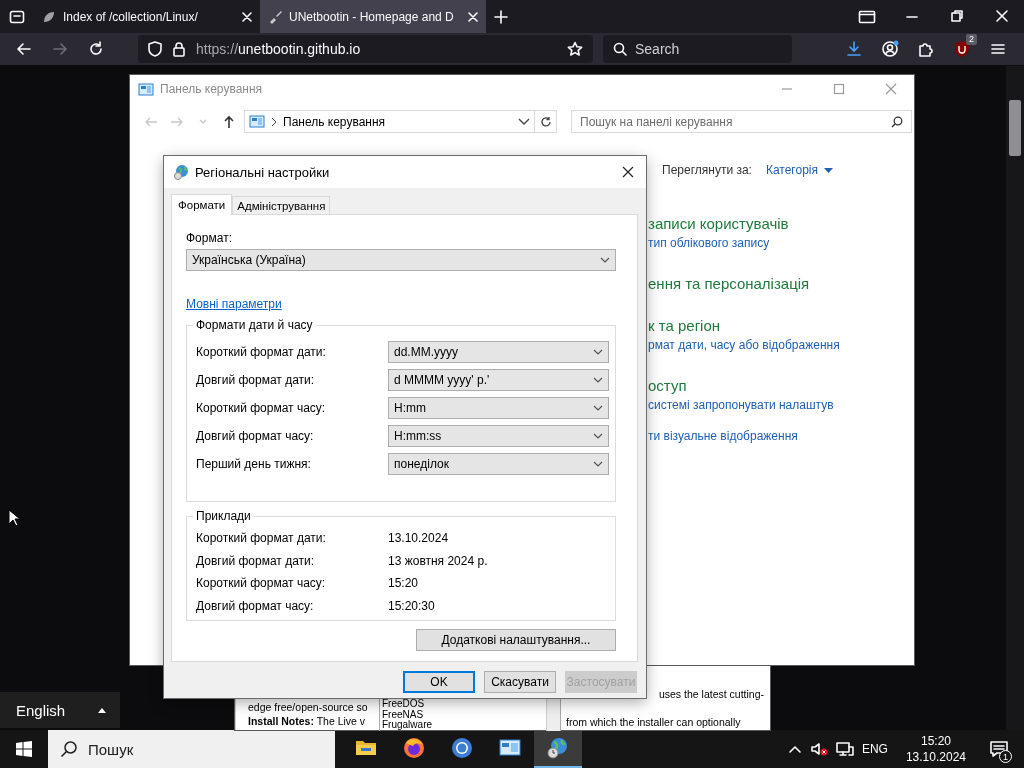  Describe the element at coordinates (263, 172) in the screenshot. I see `dialog-title: Регіональні настройки` at that location.